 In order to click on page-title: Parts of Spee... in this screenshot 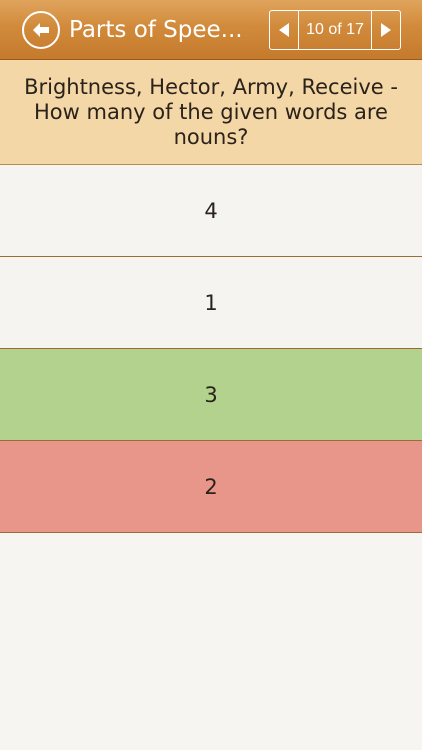, I will do `click(156, 30)`.